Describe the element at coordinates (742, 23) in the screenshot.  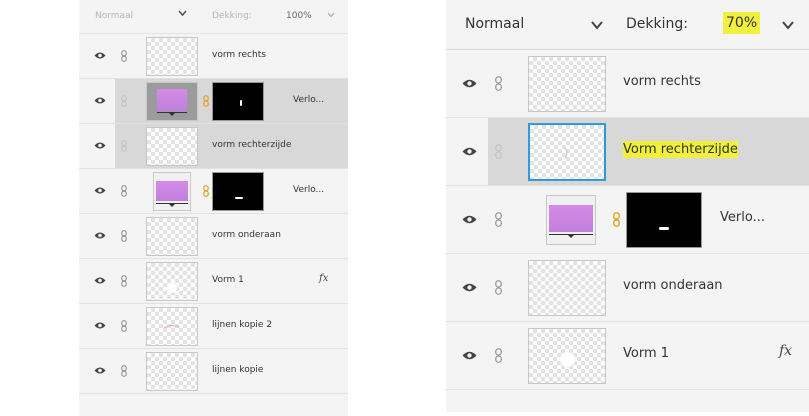
I see `opacity-value: 70%` at that location.